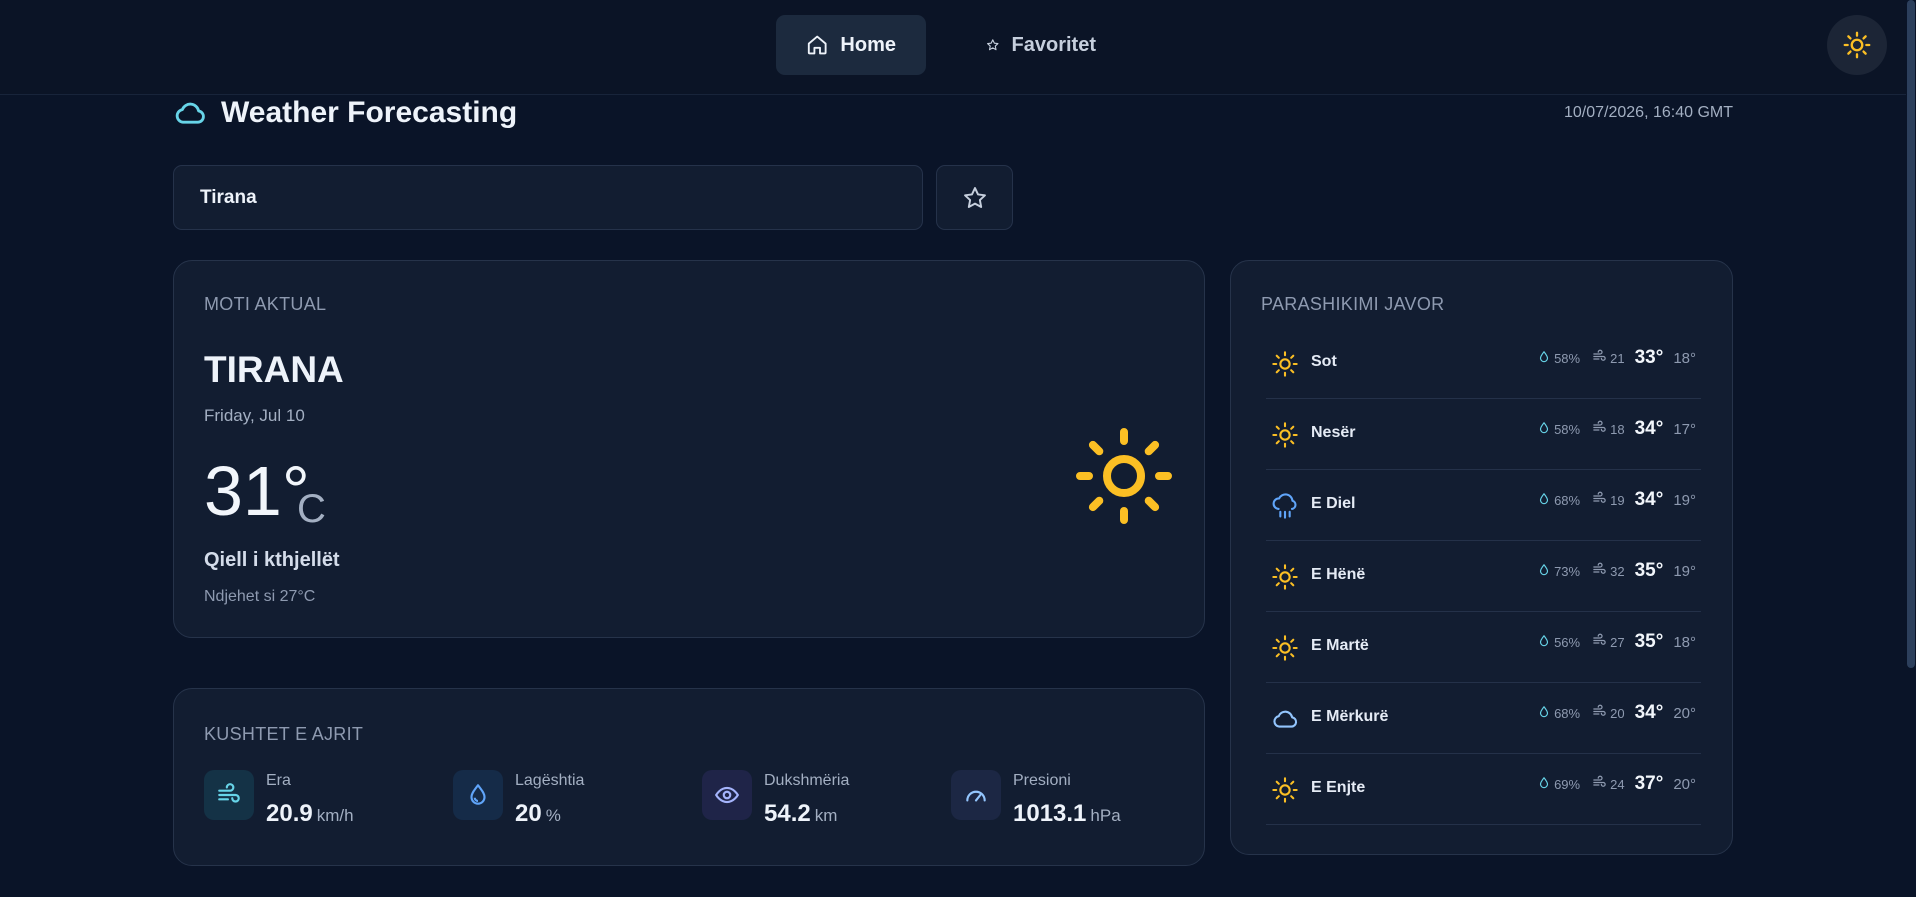 This screenshot has height=897, width=1916. Describe the element at coordinates (1340, 645) in the screenshot. I see `day-name: E Martë` at that location.